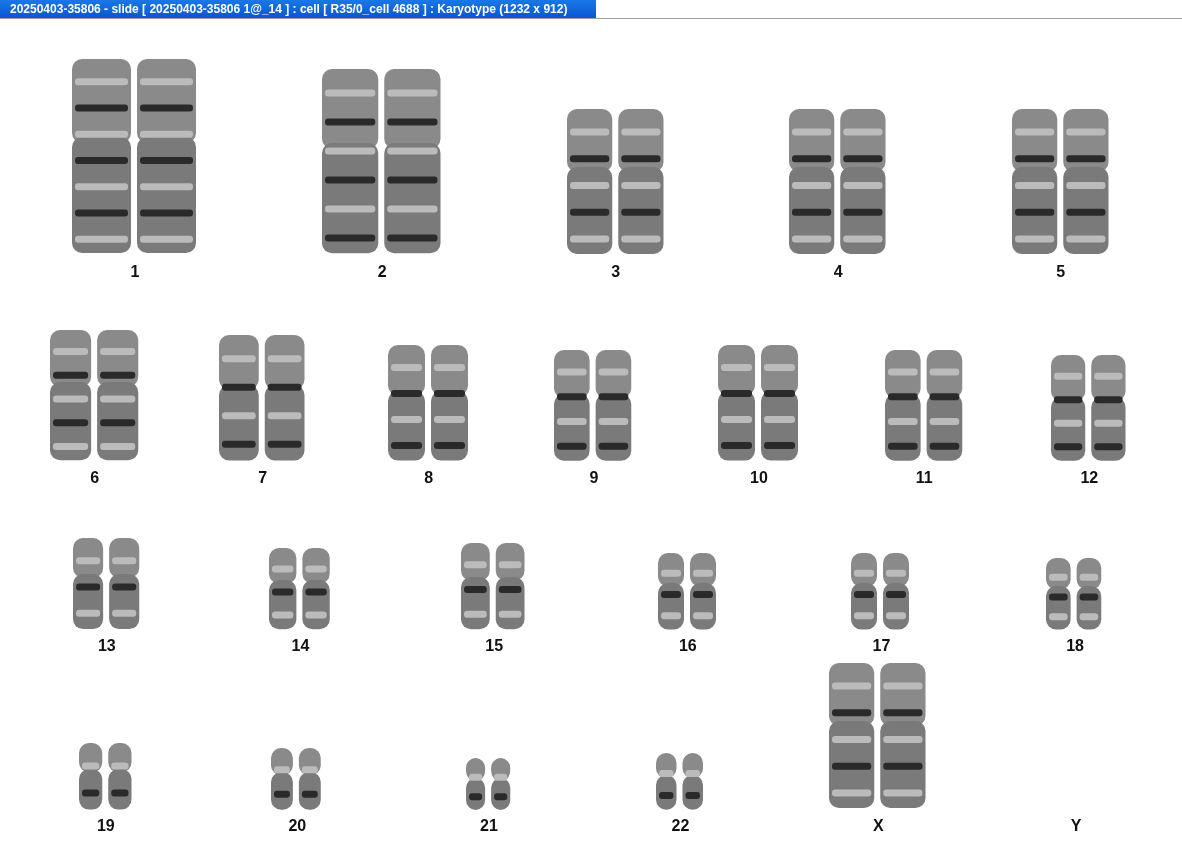 The width and height of the screenshot is (1182, 846). What do you see at coordinates (106, 646) in the screenshot?
I see `chromosome-number: 13` at bounding box center [106, 646].